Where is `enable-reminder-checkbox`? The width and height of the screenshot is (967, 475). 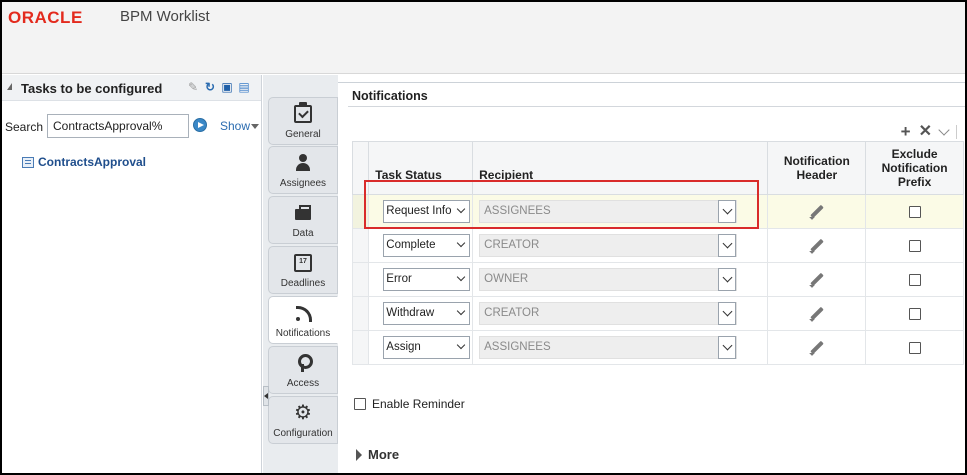
enable-reminder-checkbox is located at coordinates (360, 404).